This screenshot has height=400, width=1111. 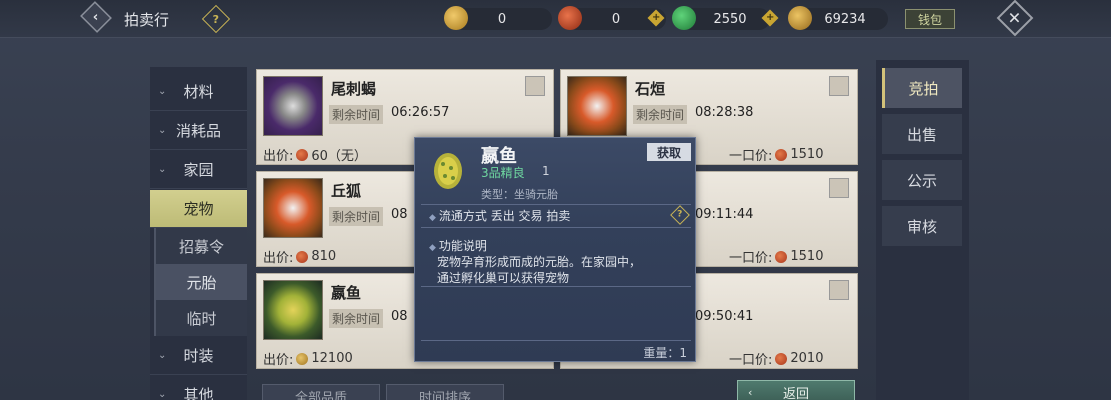 What do you see at coordinates (293, 106) in the screenshot?
I see `scorpion-egg-icon` at bounding box center [293, 106].